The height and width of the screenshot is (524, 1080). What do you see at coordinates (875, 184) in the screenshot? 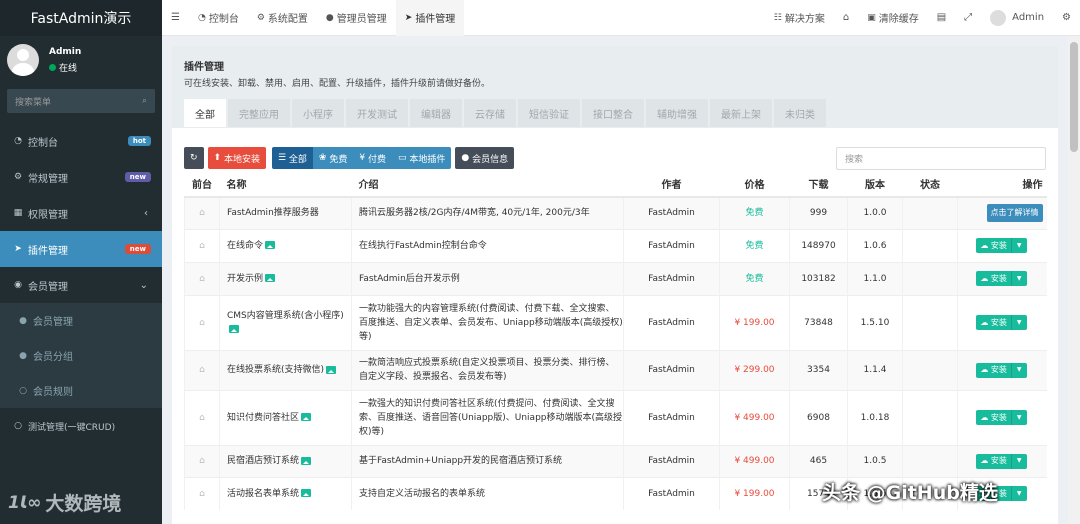
I see `col-header-version: 版本` at bounding box center [875, 184].